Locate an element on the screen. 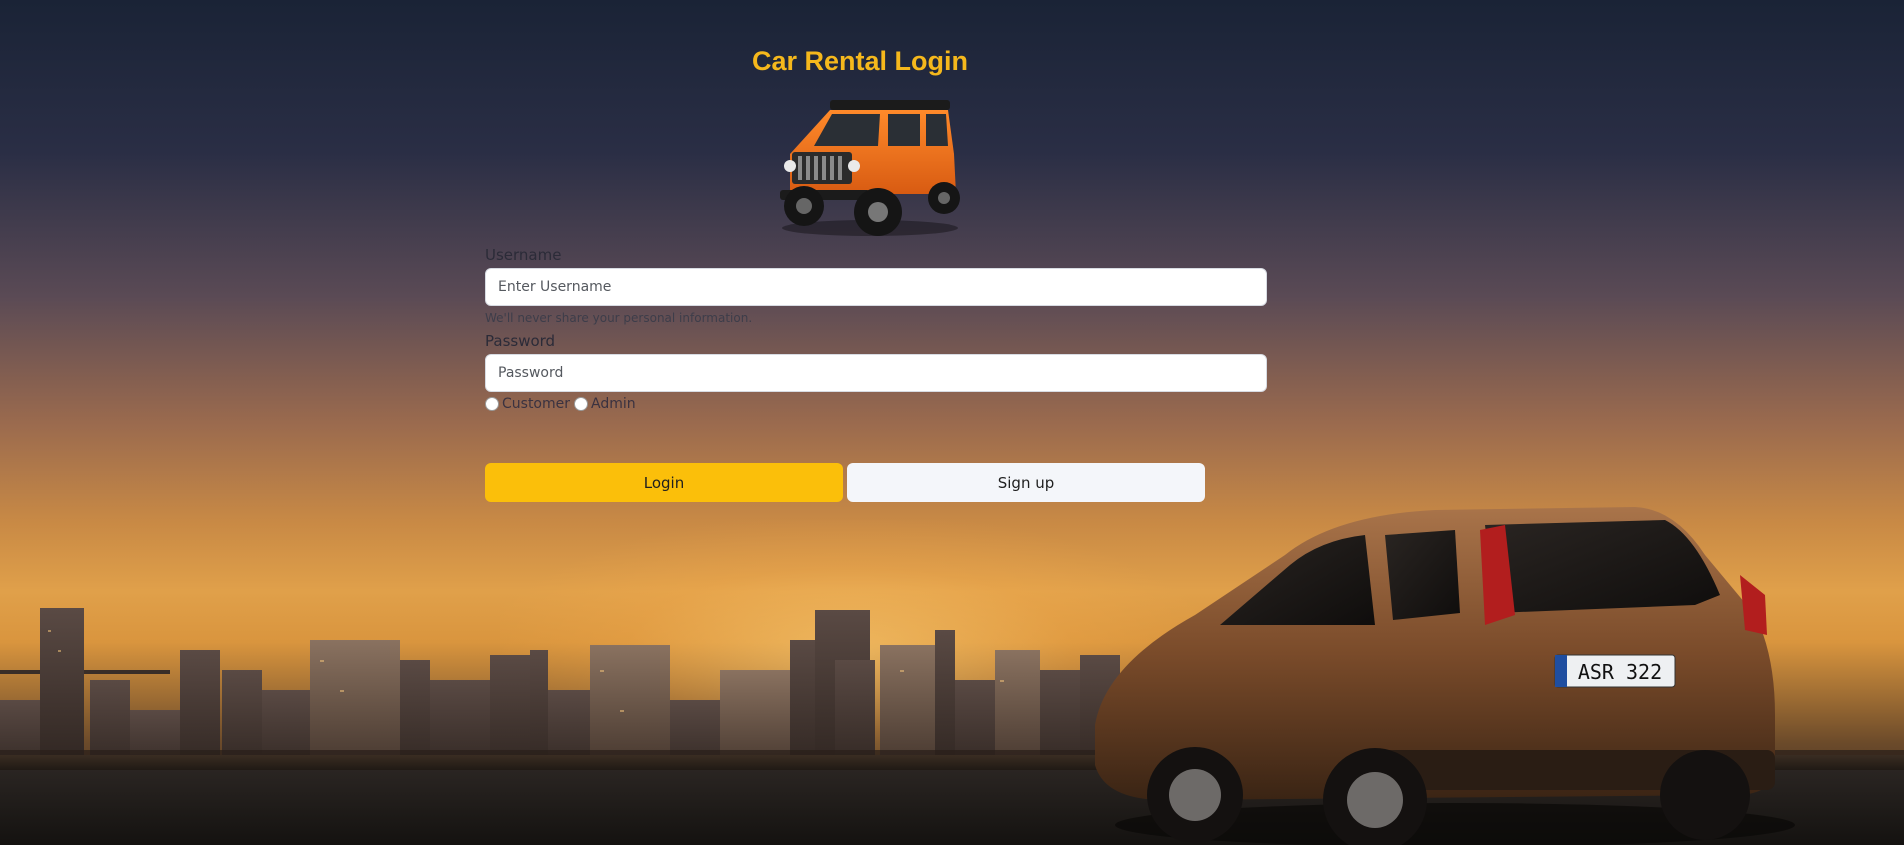 The width and height of the screenshot is (1904, 845). jeep-logo-image is located at coordinates (870, 168).